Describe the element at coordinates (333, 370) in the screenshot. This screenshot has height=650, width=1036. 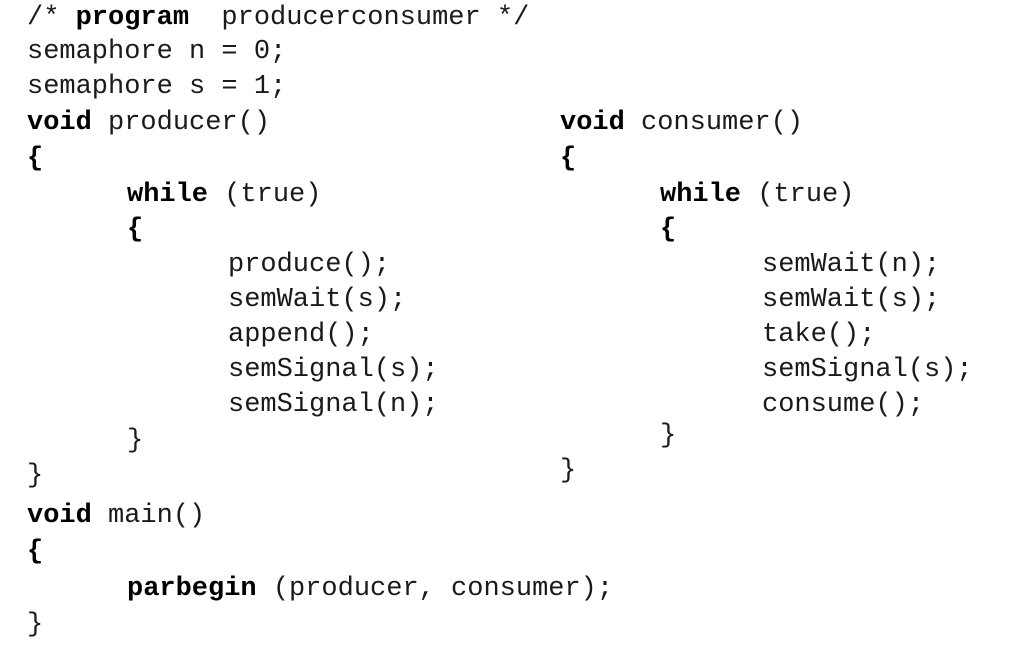
I see `producer-statement: semSignal(s);` at that location.